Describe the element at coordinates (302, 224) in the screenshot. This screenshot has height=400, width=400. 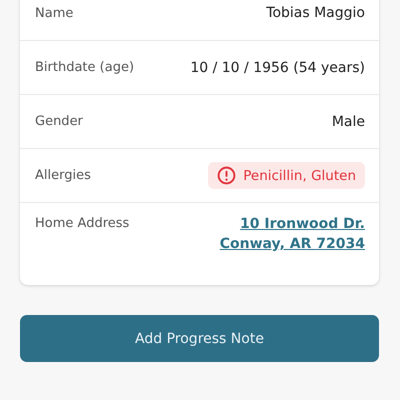
I see `address-link: 10 Ironwood Dr.` at that location.